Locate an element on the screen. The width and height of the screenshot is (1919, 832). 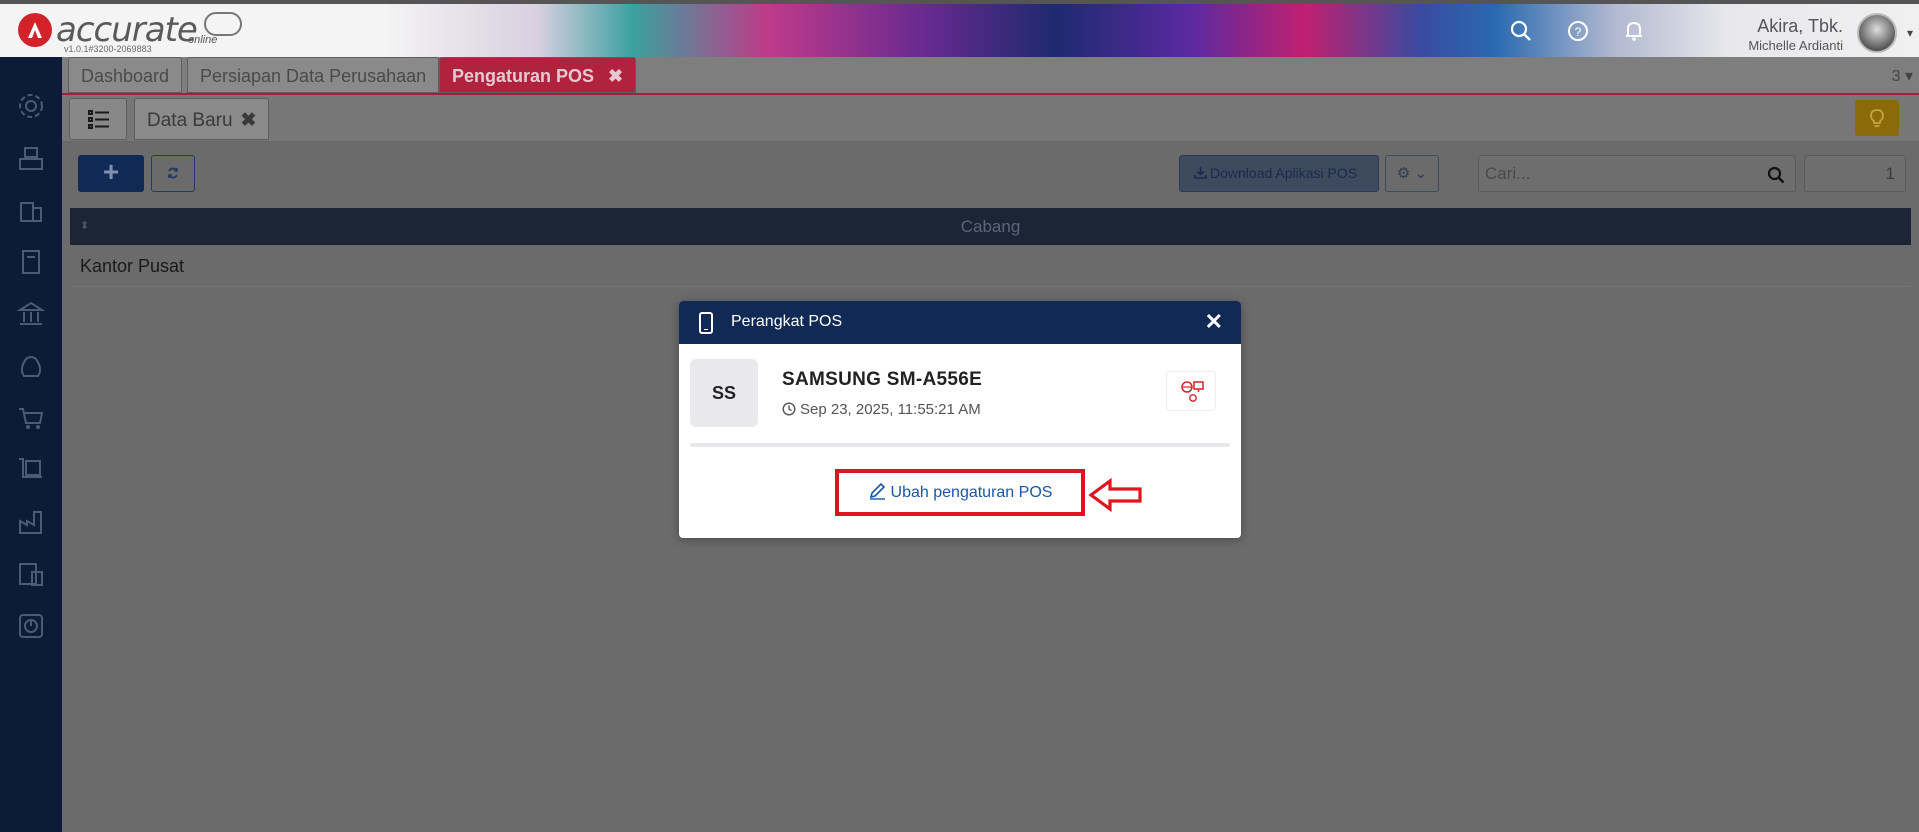
settings-dropdown-button: ⚙ ⌄ is located at coordinates (1412, 173).